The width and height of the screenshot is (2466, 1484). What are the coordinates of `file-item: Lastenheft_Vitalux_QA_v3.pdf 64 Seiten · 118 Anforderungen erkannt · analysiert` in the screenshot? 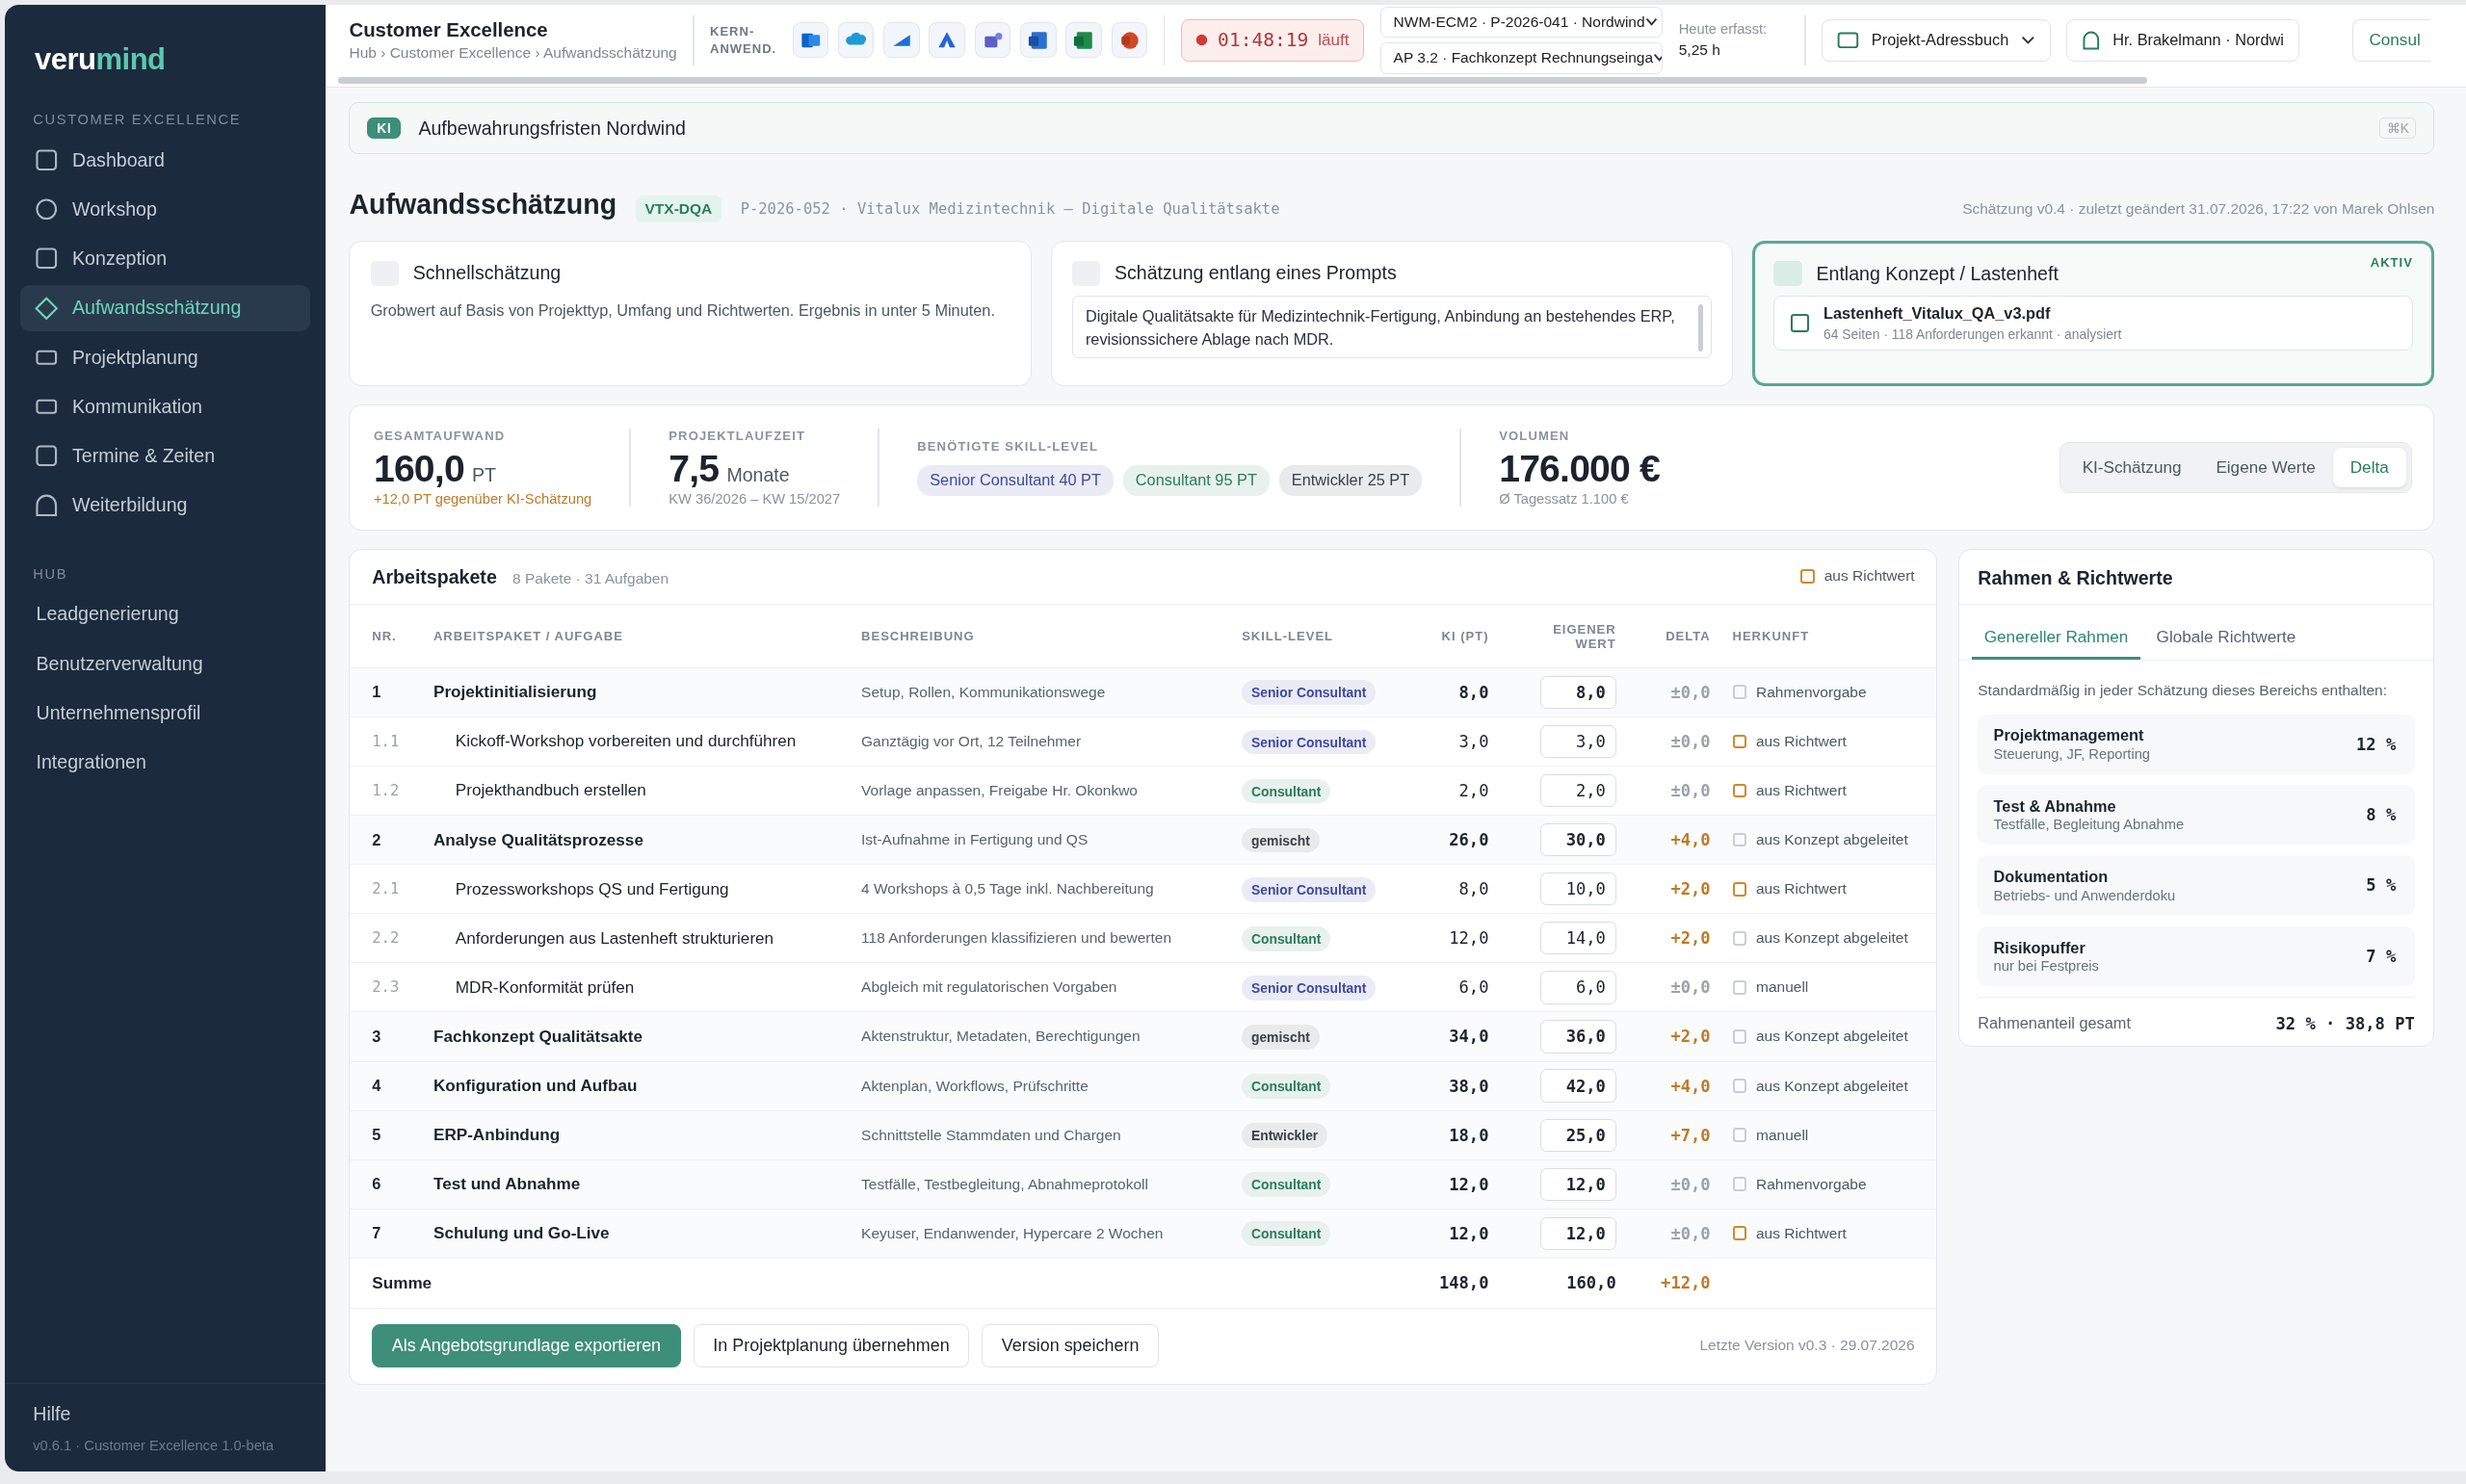 It's located at (2093, 323).